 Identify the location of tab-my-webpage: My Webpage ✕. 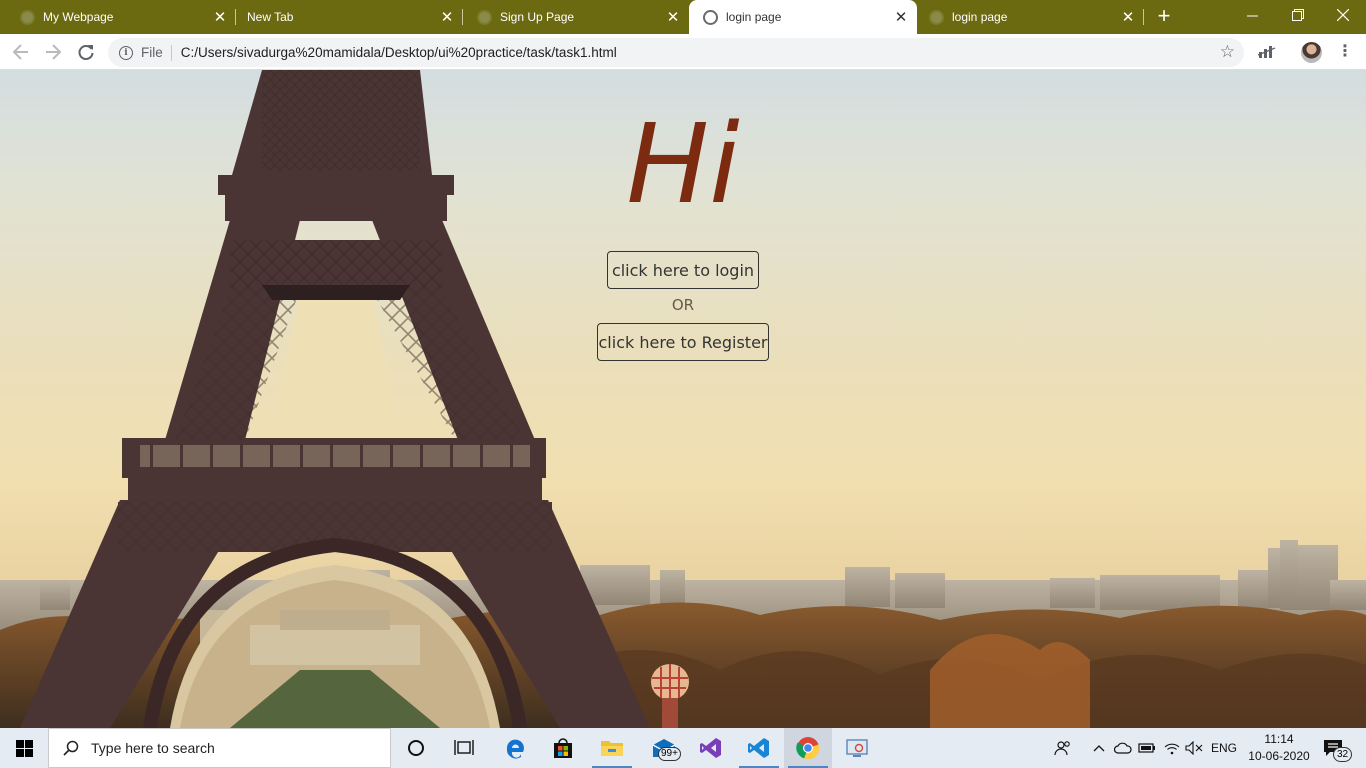
(118, 17).